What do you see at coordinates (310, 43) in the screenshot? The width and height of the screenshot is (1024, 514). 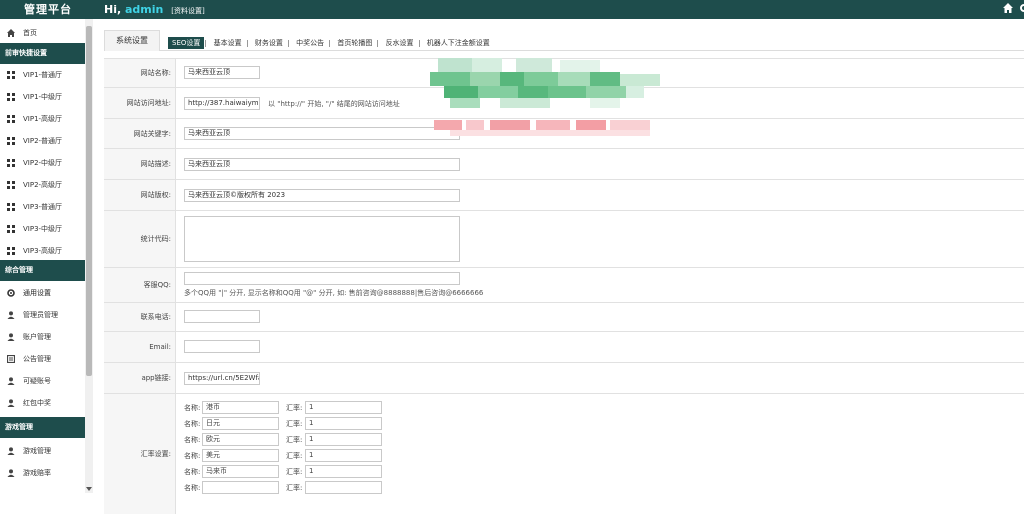 I see `subtab-winning-notice: 中奖公告` at bounding box center [310, 43].